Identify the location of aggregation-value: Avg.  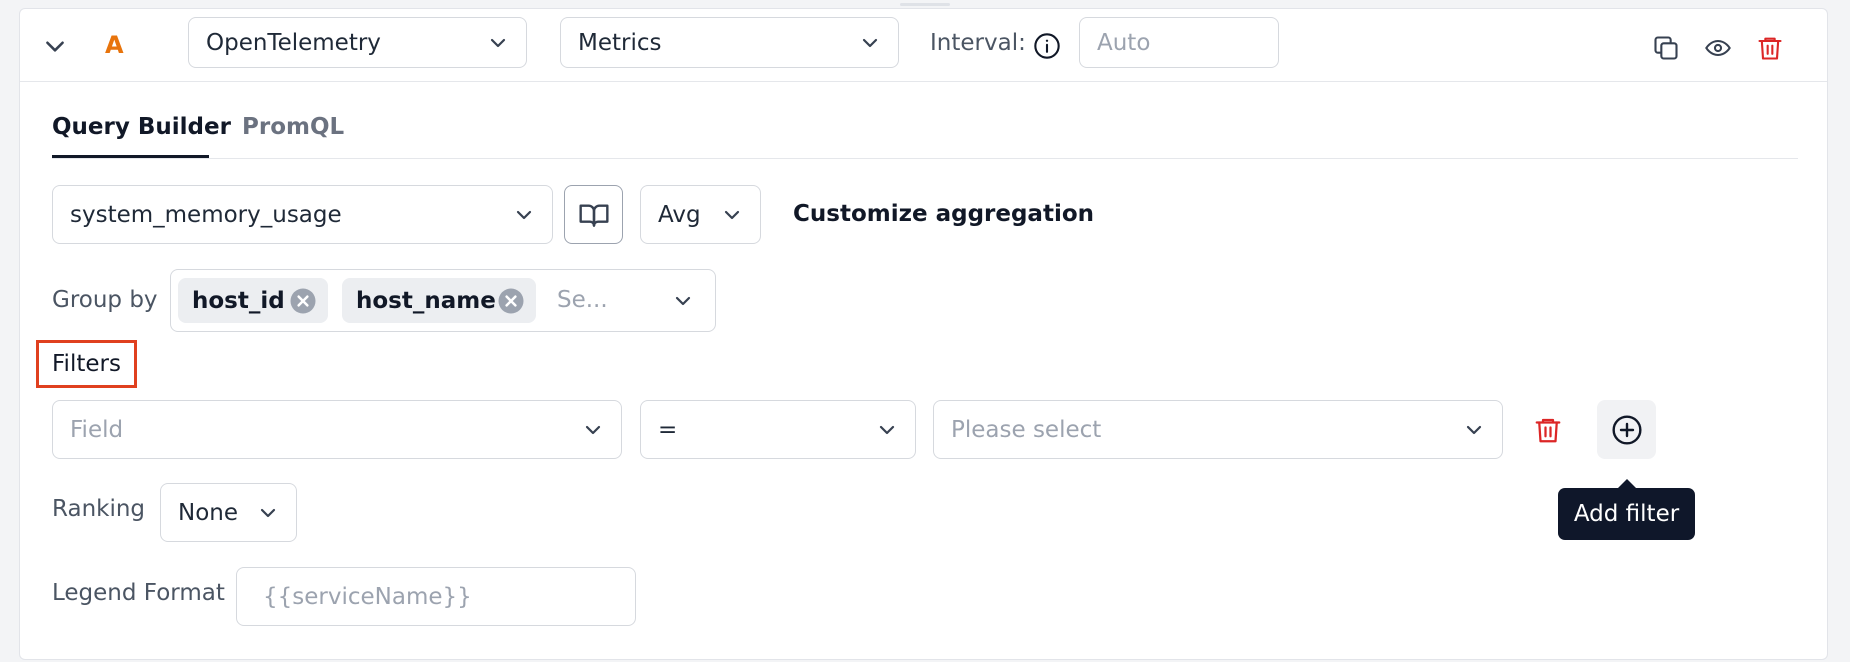
(679, 214).